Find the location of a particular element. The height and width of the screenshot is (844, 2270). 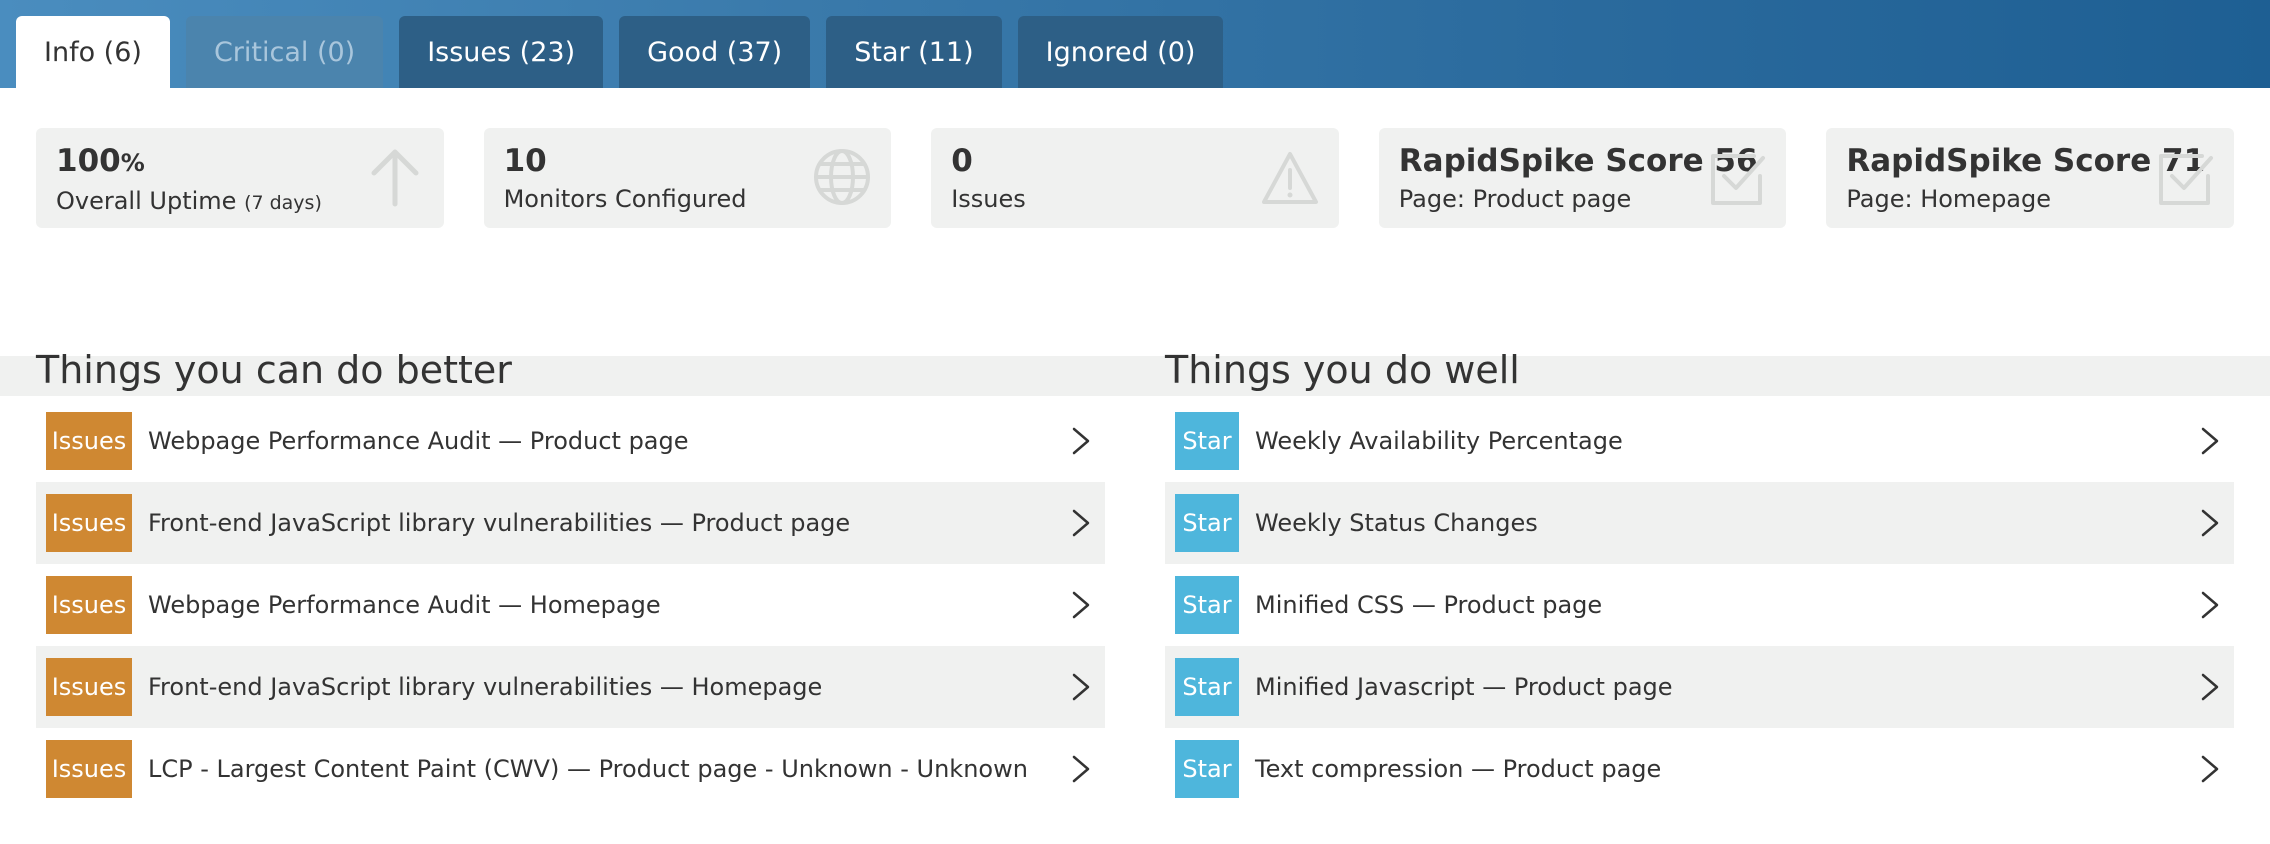

stat-score-product: RapidSpike Score 56 Page: Product page is located at coordinates (1582, 178).